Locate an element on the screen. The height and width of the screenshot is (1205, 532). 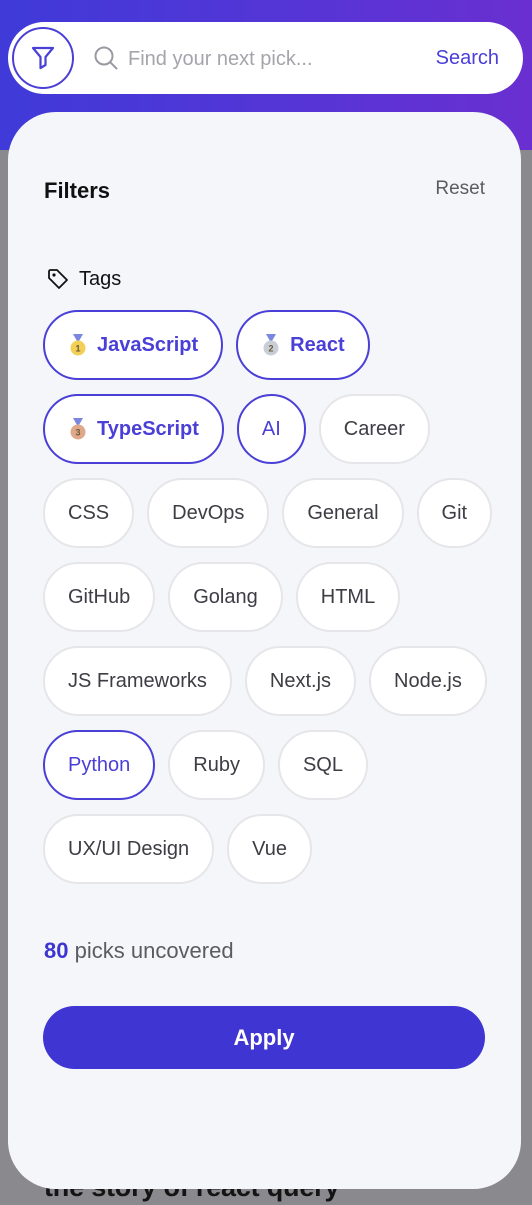
tag-chip: AI is located at coordinates (271, 429).